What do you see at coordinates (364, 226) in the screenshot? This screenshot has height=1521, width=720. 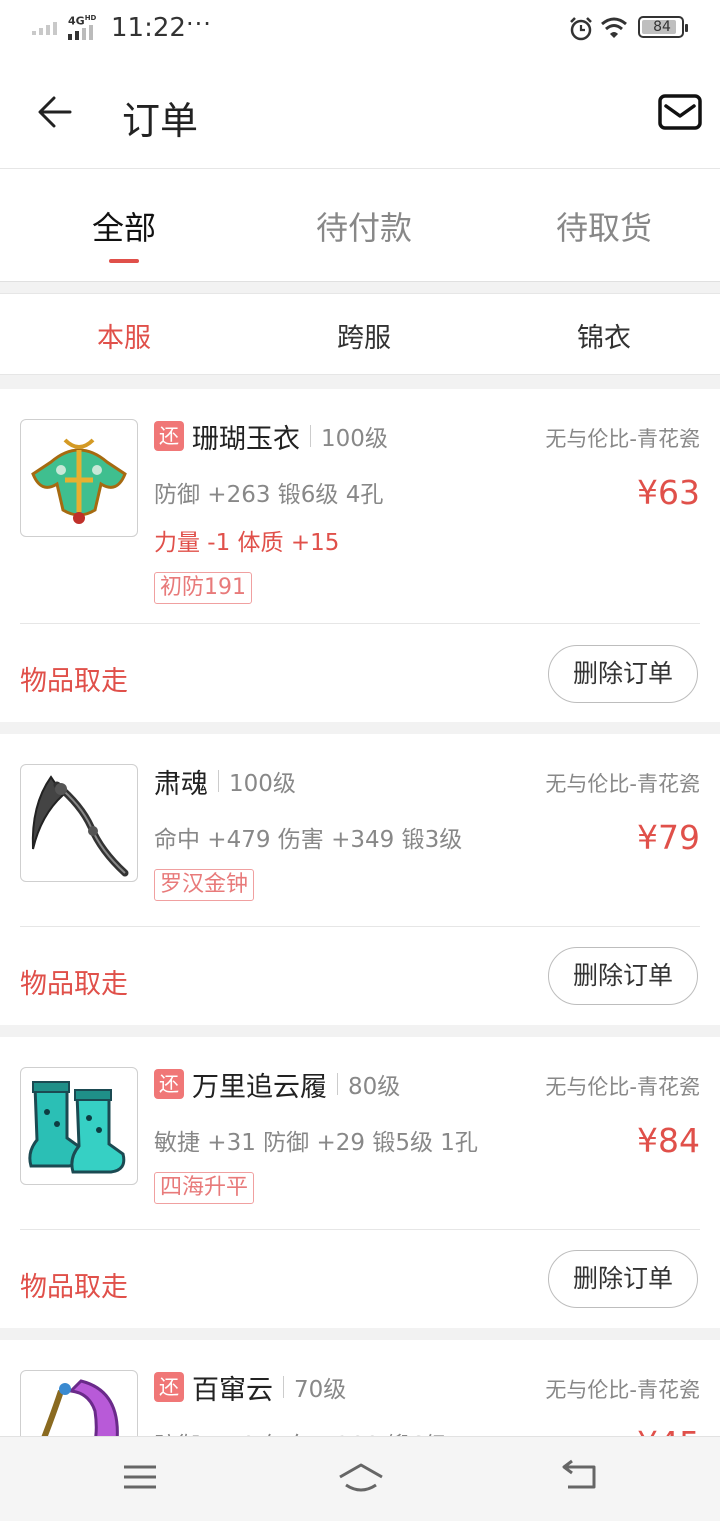 I see `tab-pending-payment: 待付款` at bounding box center [364, 226].